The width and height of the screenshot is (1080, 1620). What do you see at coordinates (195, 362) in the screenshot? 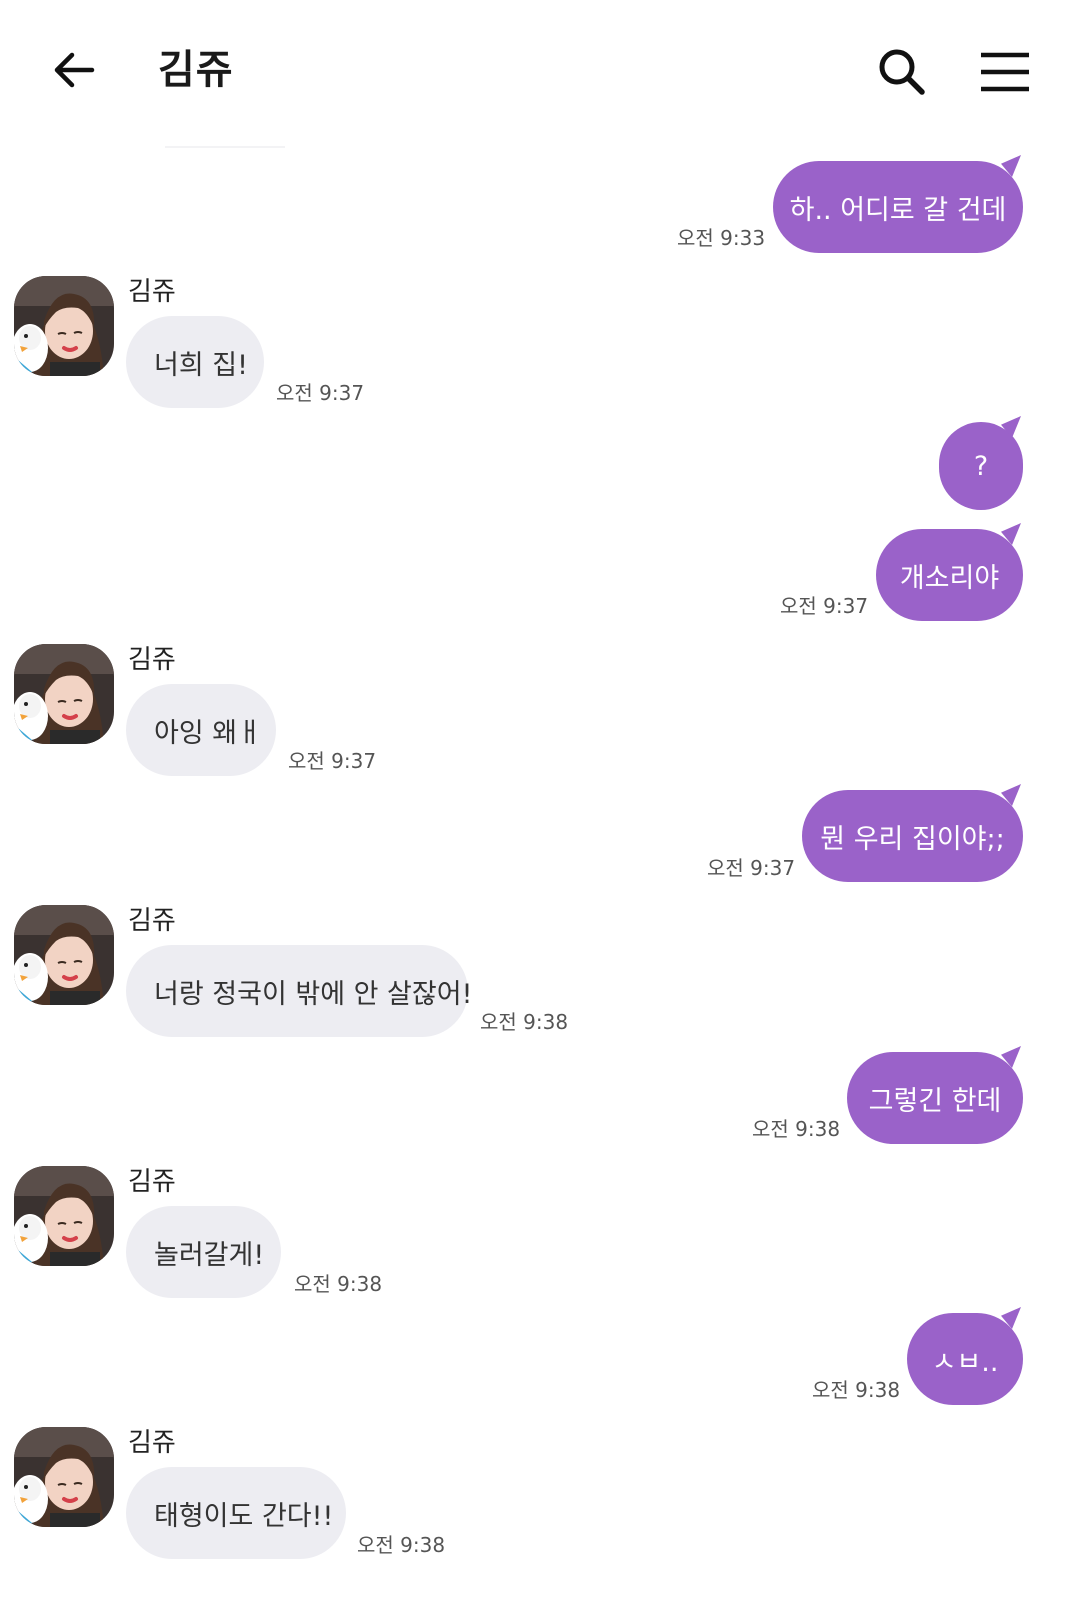
I see `incoming-message-bubble: 너희 집!` at bounding box center [195, 362].